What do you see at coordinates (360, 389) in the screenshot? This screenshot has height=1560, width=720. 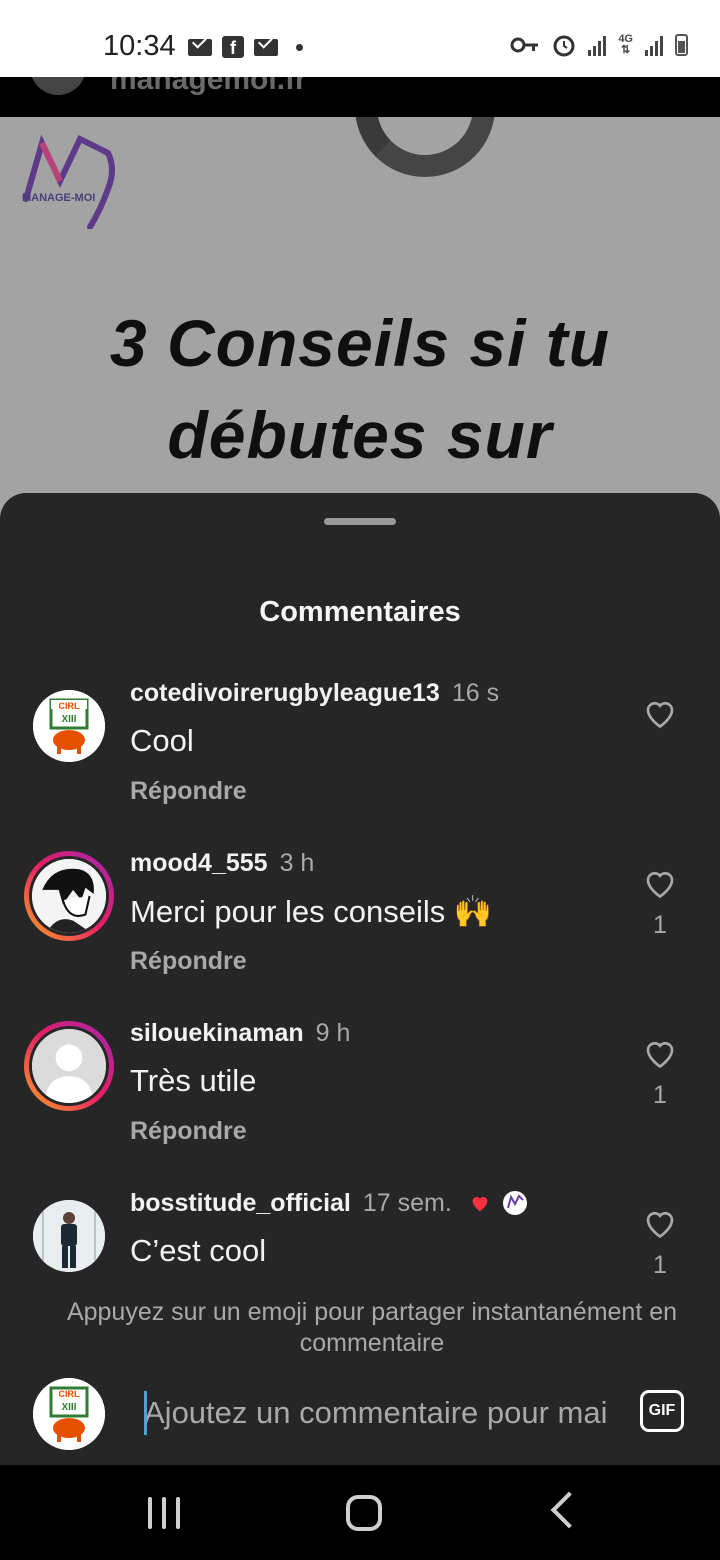 I see `post-title: 3 Conseils si tu débutes sur` at bounding box center [360, 389].